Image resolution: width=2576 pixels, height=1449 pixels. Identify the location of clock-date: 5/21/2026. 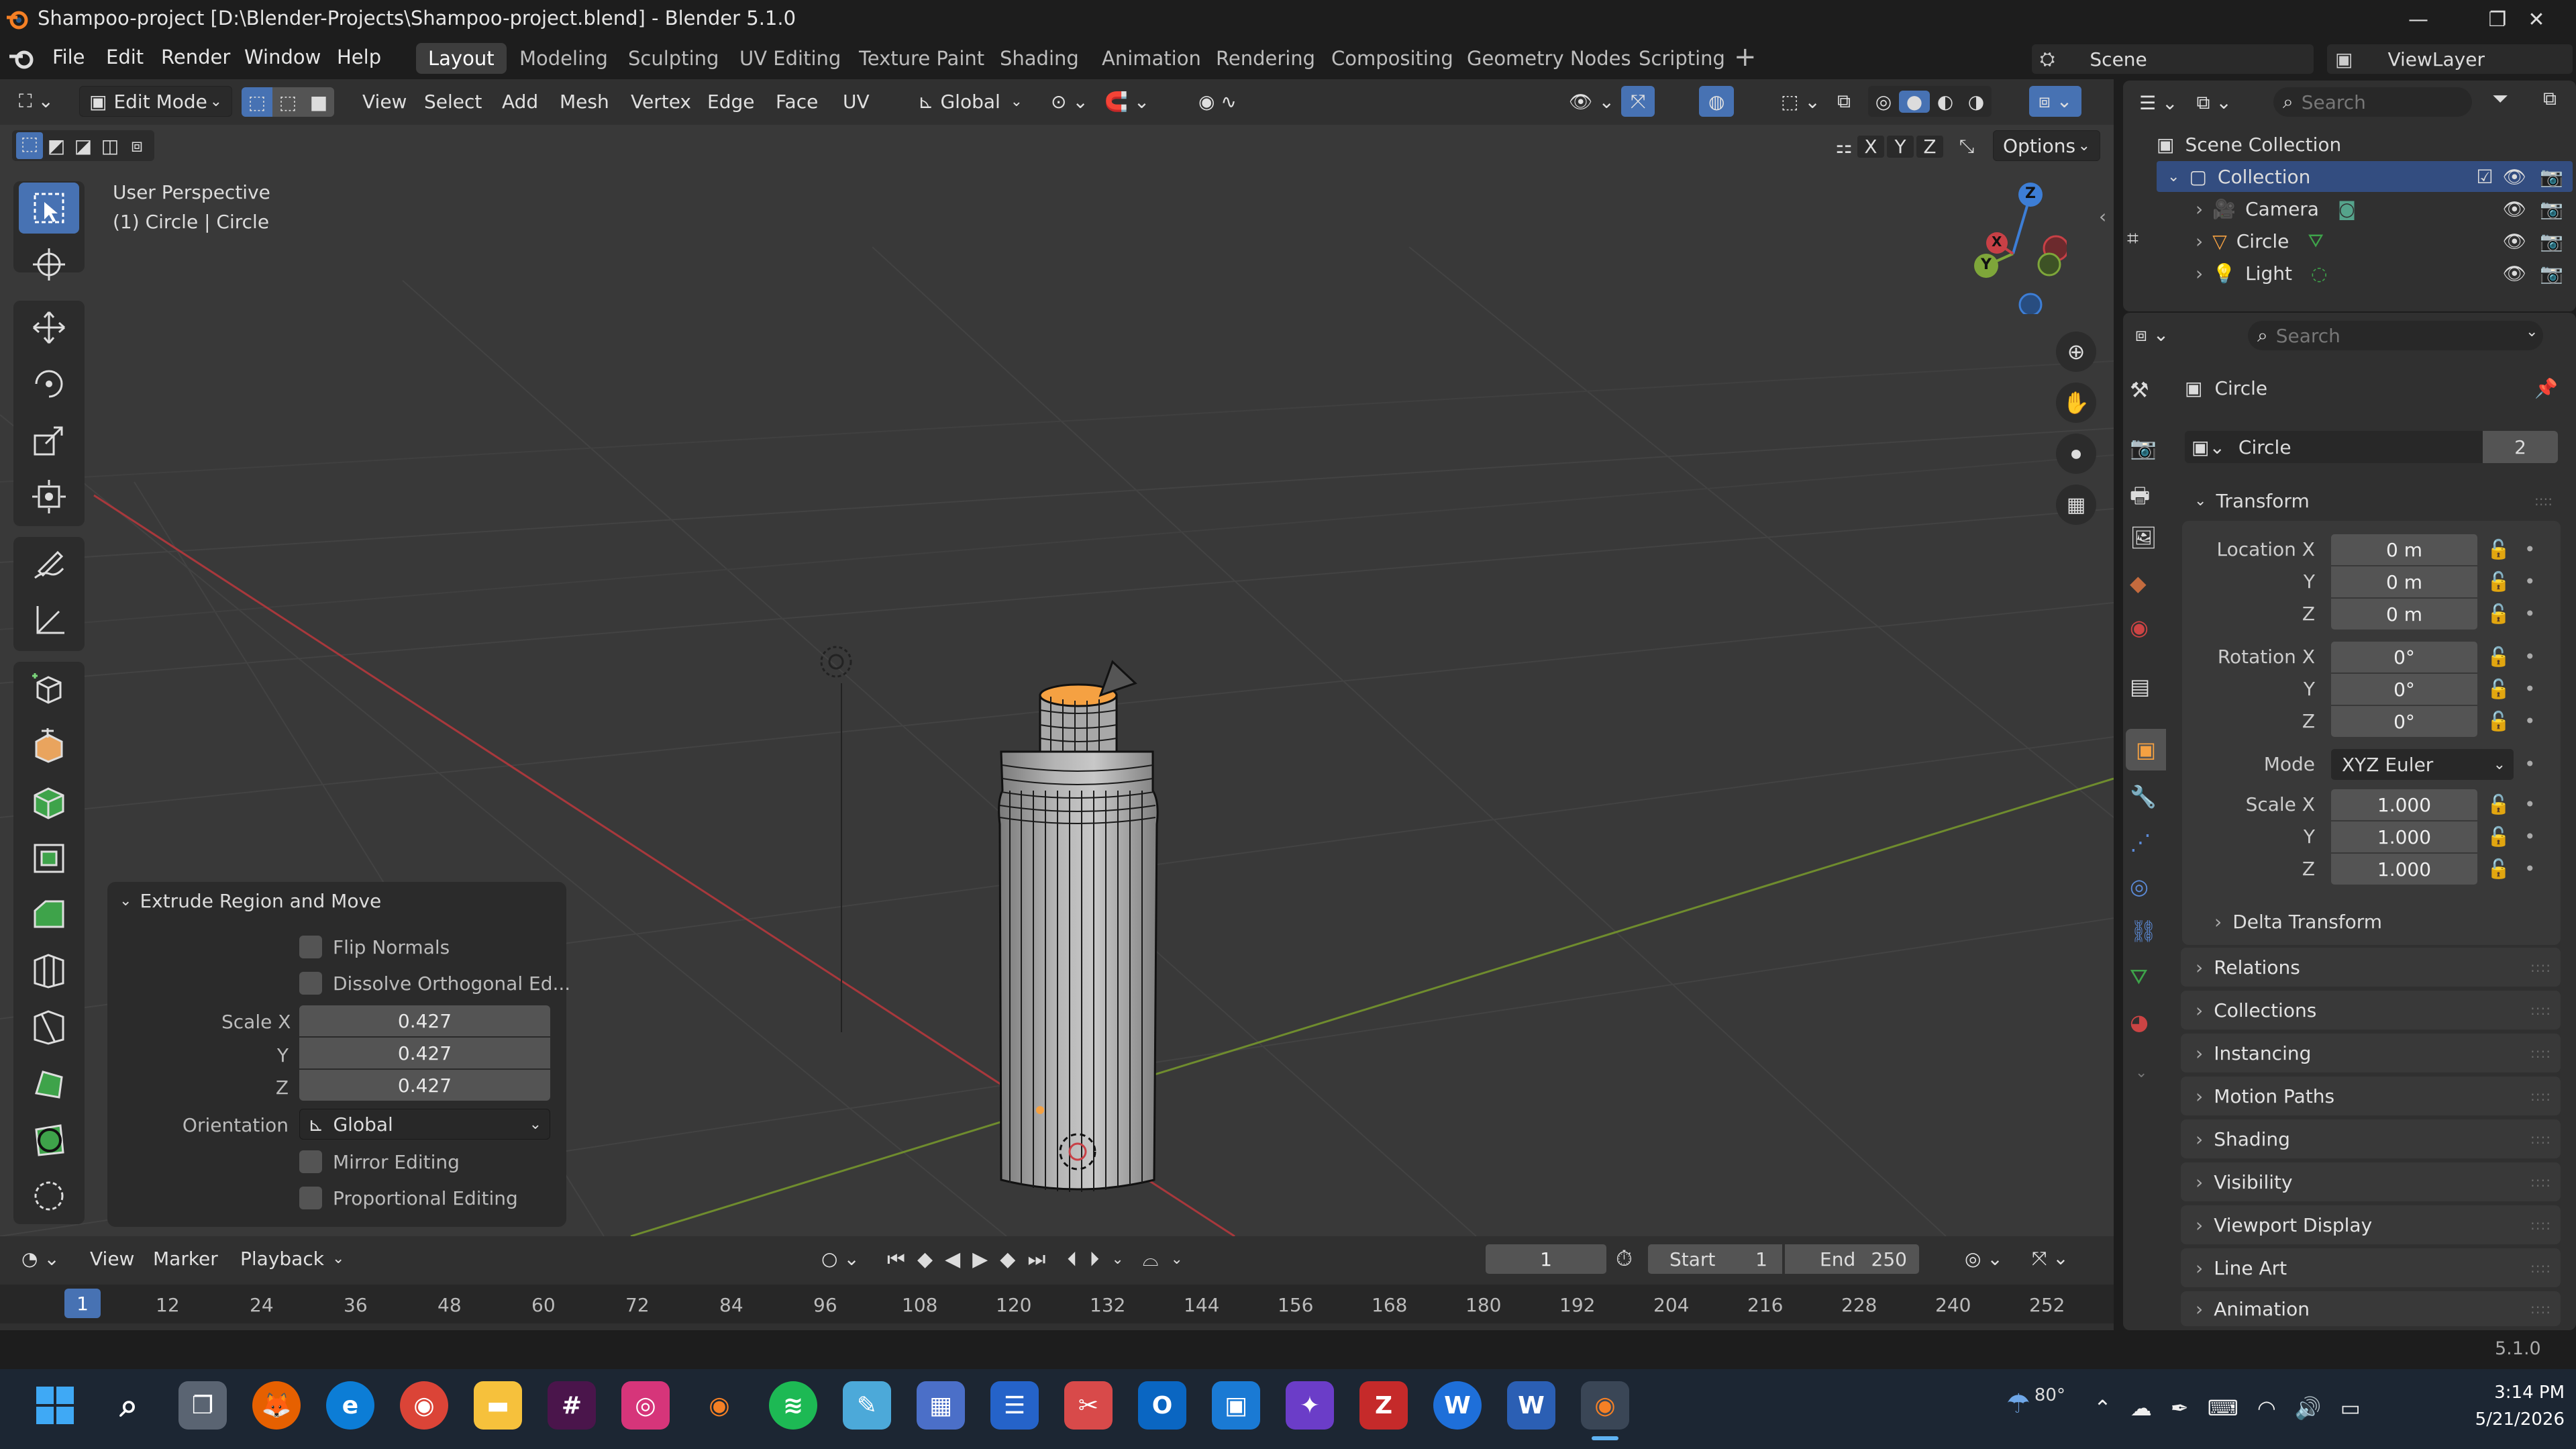
(2504, 1419).